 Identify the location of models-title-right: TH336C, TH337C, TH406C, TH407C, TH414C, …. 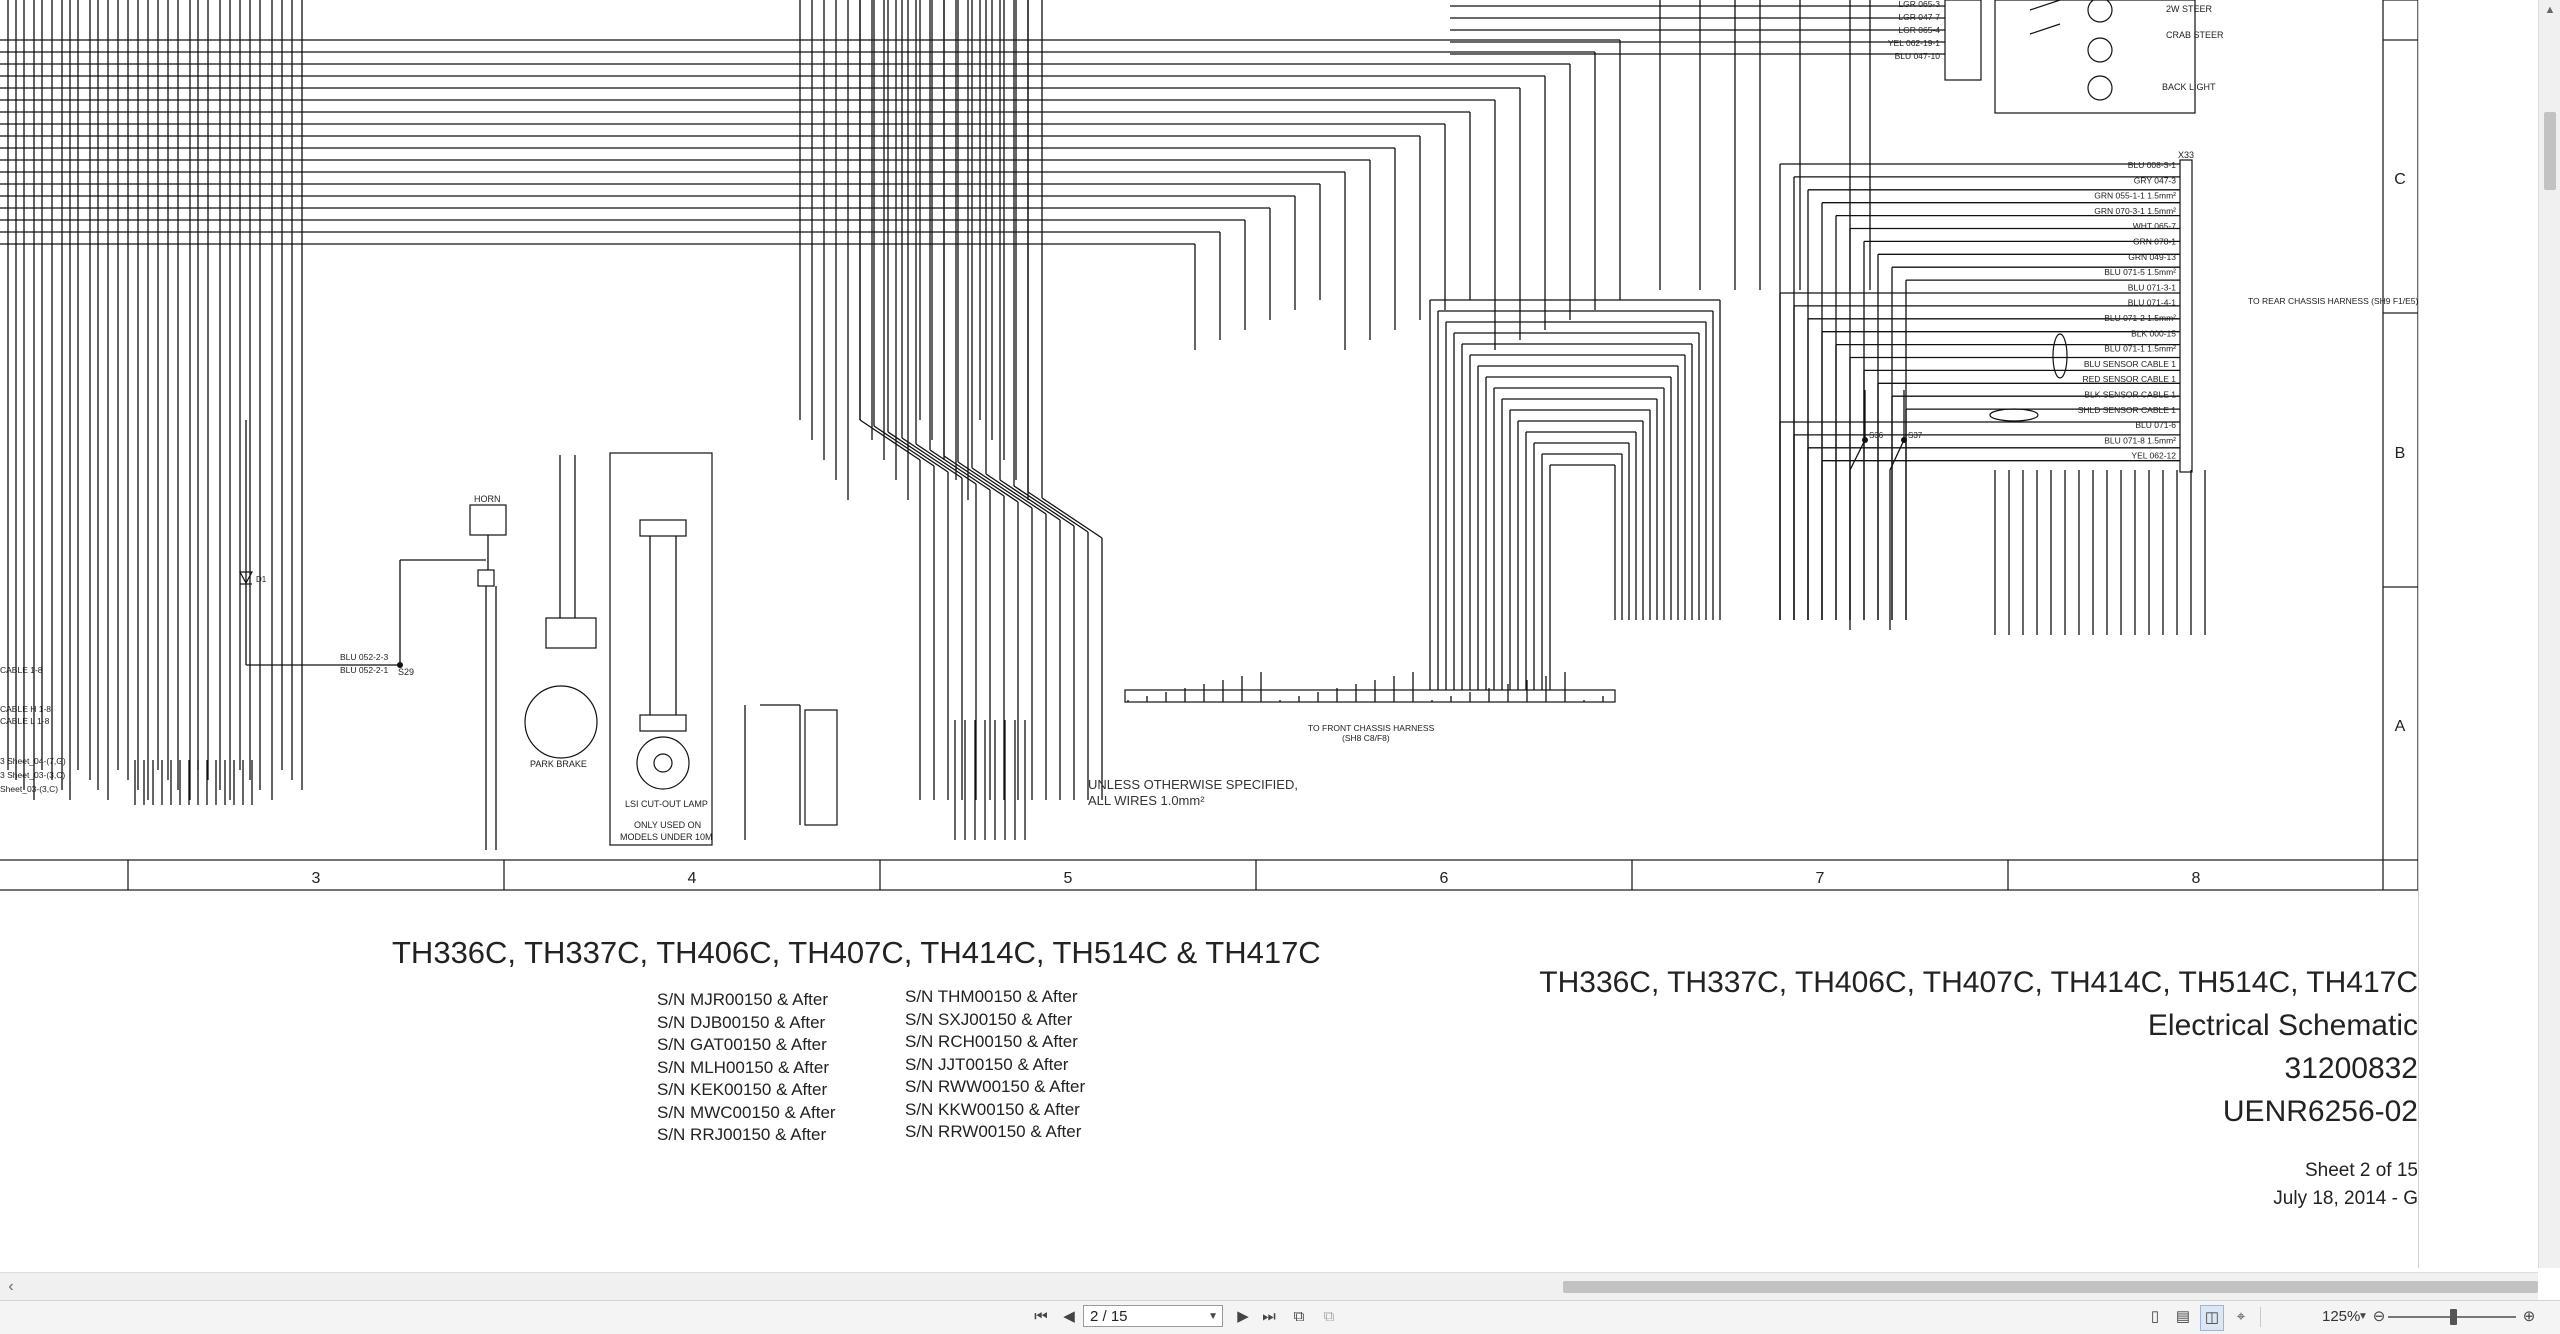
(1978, 982).